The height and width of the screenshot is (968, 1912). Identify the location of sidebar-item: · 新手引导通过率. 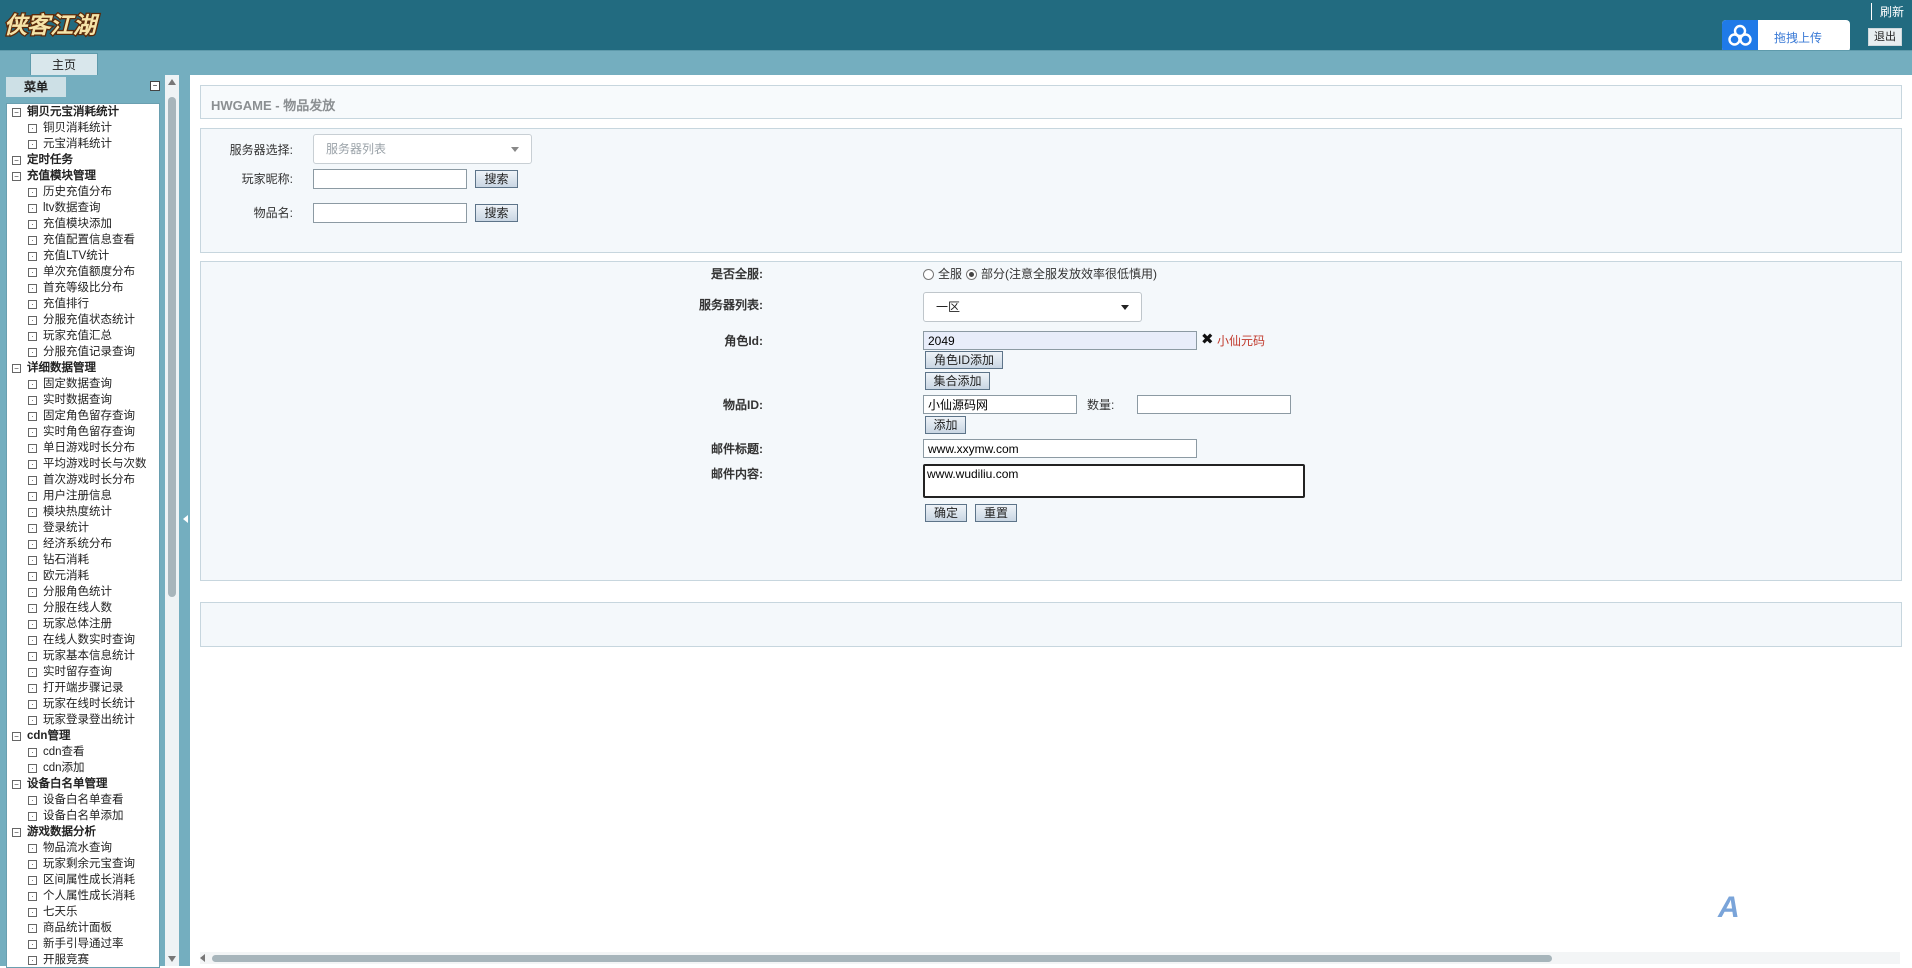
(83, 944).